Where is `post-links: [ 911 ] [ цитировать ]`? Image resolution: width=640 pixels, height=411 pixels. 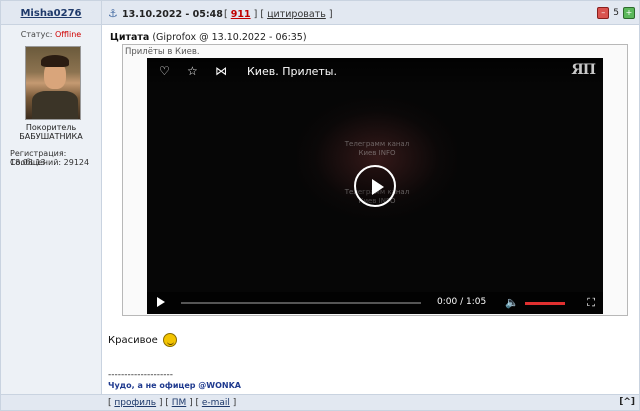
post-links: [ 911 ] [ цитировать ] is located at coordinates (278, 14).